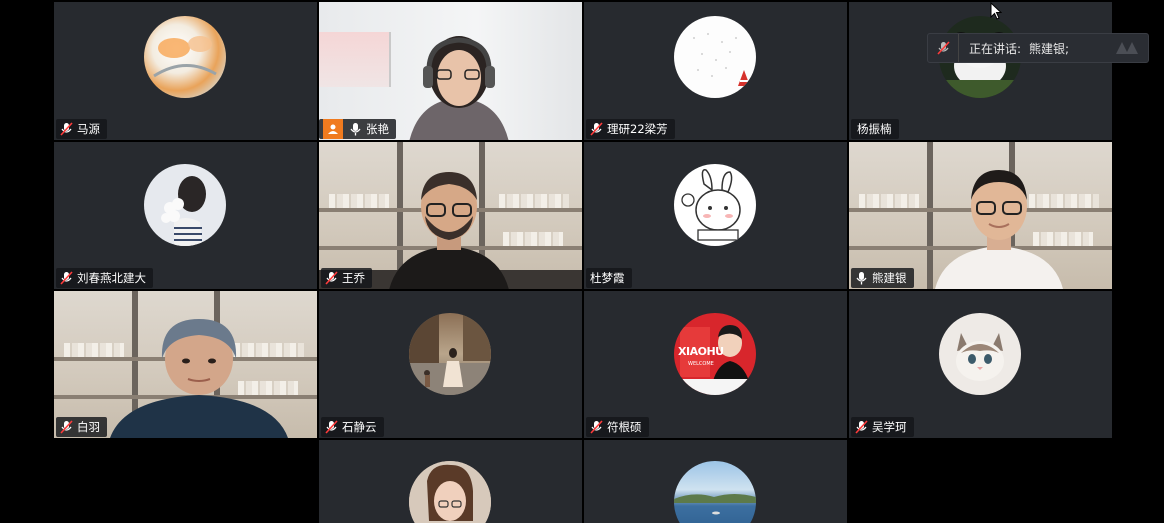  I want to click on name-tag: 符根硕, so click(617, 427).